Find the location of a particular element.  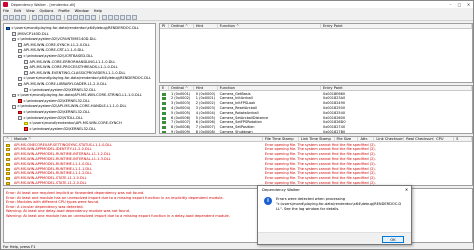

tree-item: JMSVCP140D.DLL is located at coordinates (30, 34).